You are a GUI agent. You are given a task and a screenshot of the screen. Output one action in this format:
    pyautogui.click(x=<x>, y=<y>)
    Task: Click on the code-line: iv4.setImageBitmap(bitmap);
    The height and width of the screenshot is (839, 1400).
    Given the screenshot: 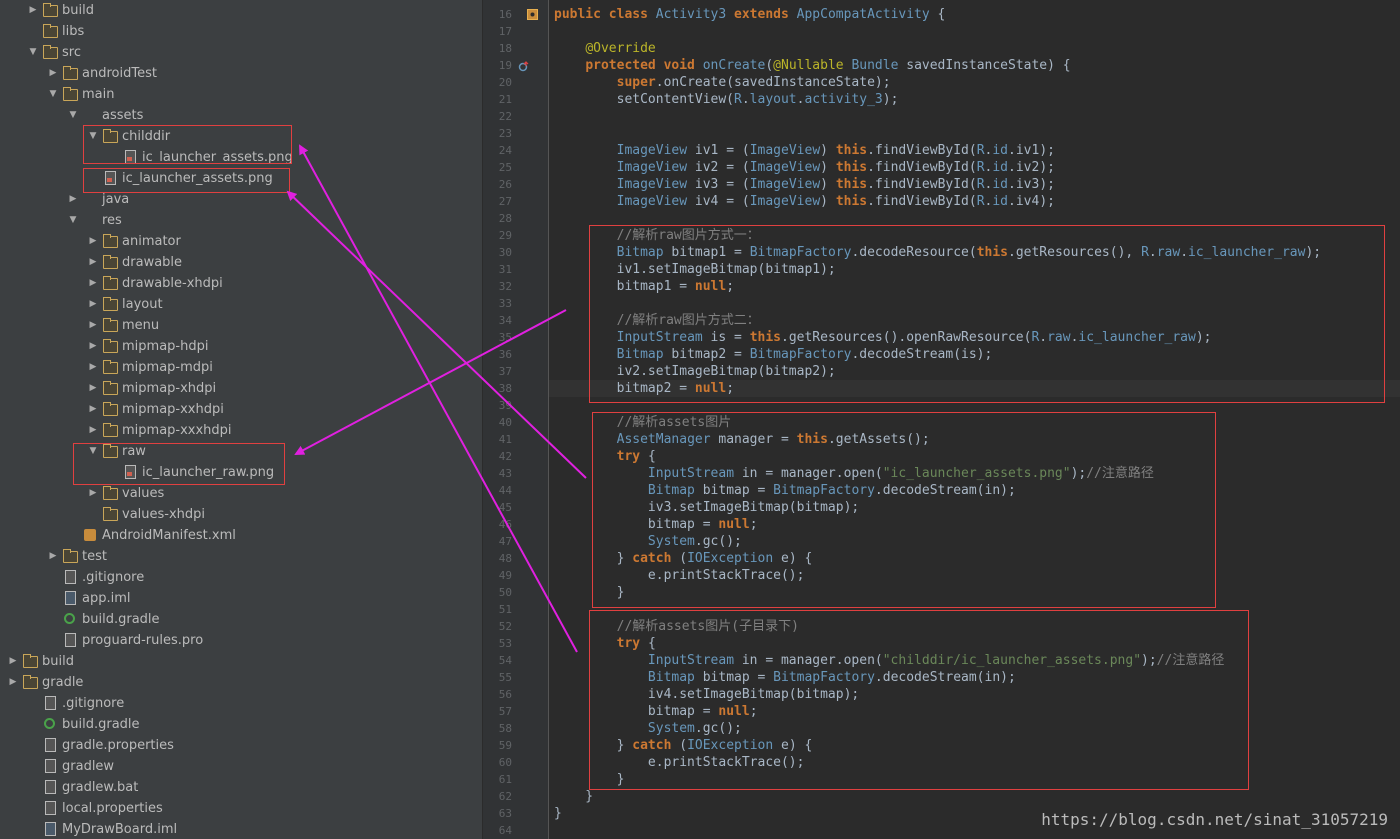 What is the action you would take?
    pyautogui.click(x=706, y=694)
    